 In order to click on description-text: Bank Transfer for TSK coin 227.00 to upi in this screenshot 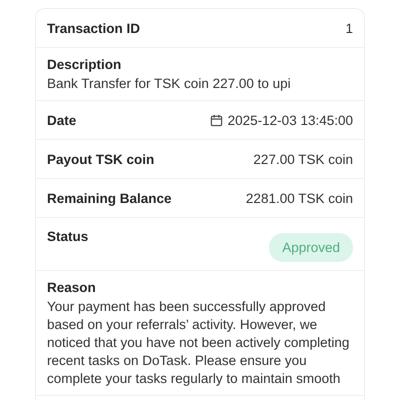, I will do `click(169, 84)`.